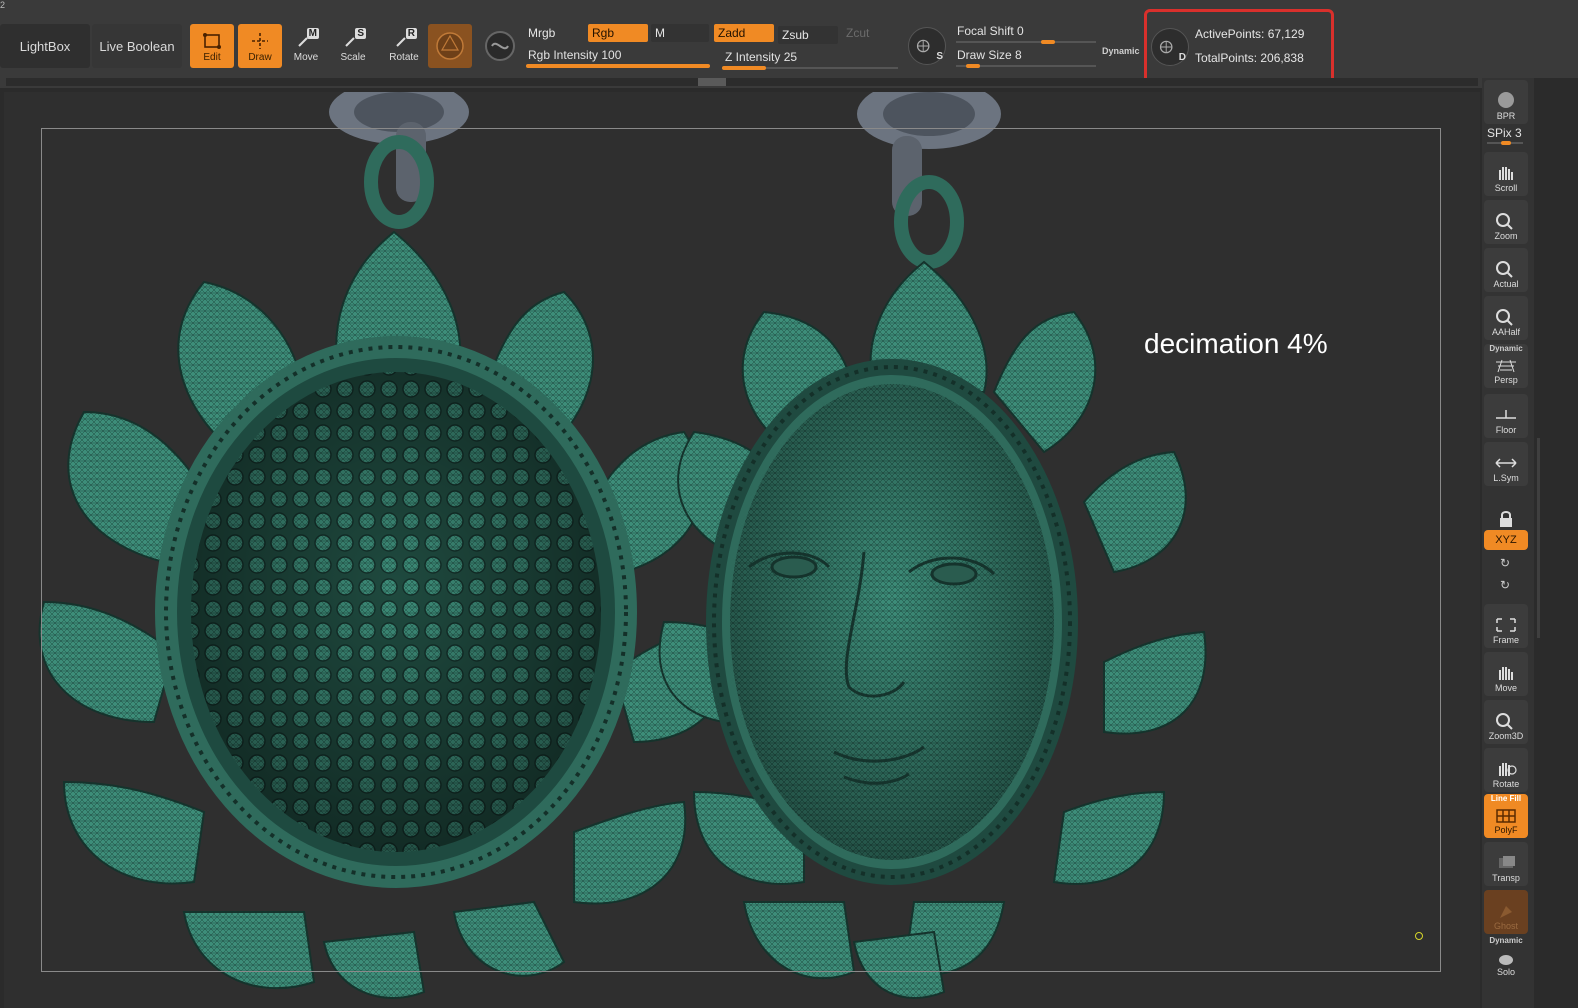 The height and width of the screenshot is (1008, 1578). I want to click on scale-hotkey: S, so click(360, 33).